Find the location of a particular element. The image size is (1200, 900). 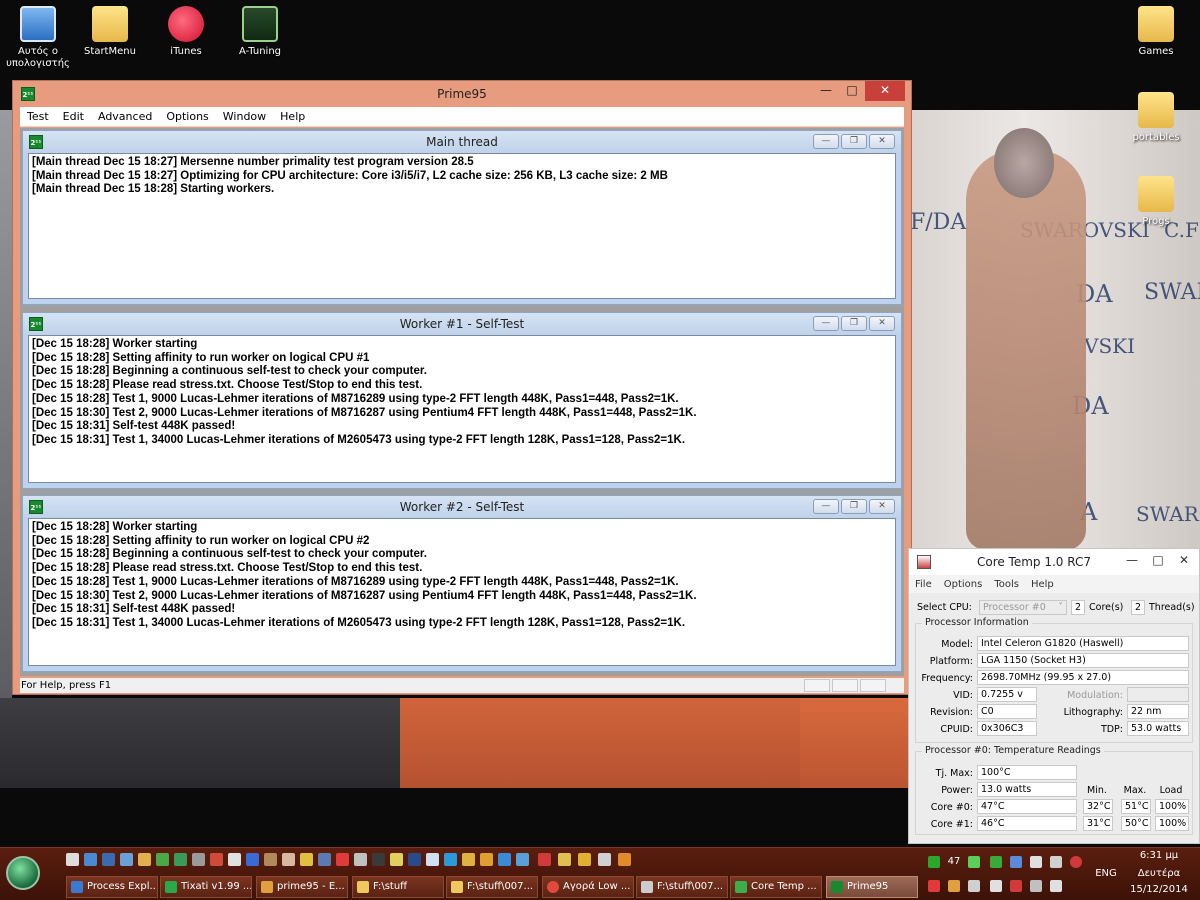

clock-time: 6:31 μμ is located at coordinates (1159, 855).